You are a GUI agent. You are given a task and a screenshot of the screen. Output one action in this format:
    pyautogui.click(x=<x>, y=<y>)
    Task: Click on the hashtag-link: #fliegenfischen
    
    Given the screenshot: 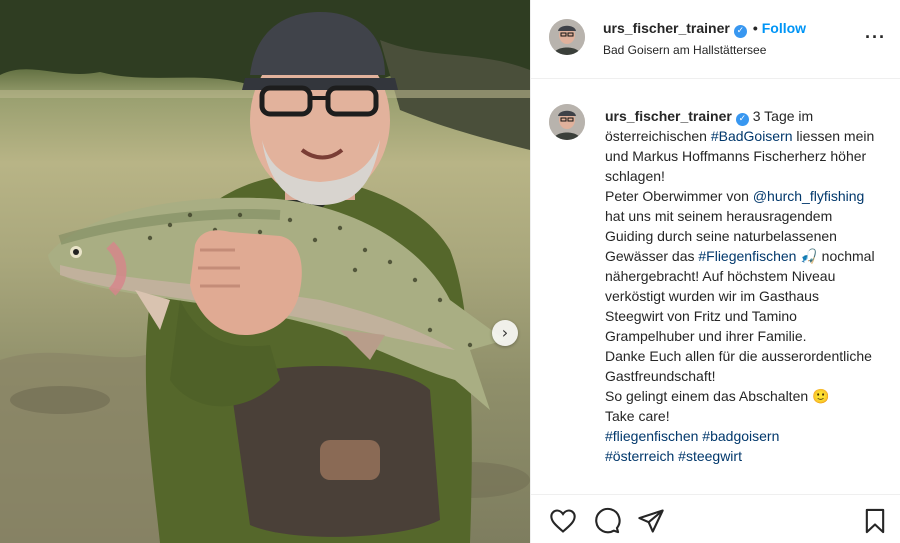 What is the action you would take?
    pyautogui.click(x=651, y=436)
    